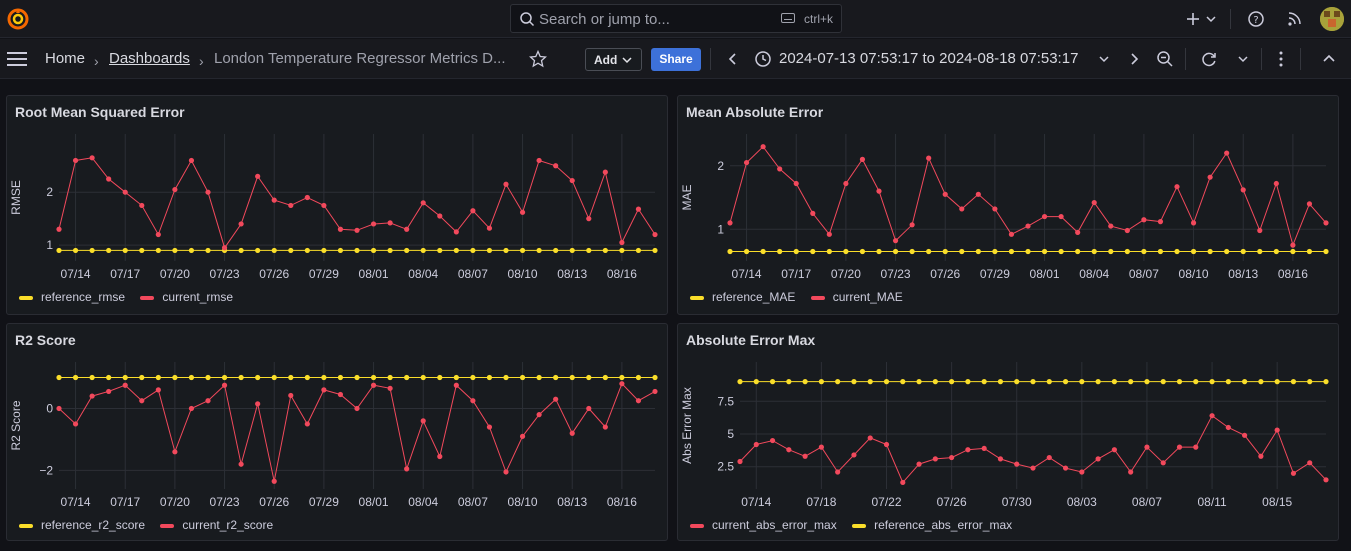 This screenshot has height=551, width=1351. What do you see at coordinates (1082, 502) in the screenshot?
I see `x-tick-label: 08/03` at bounding box center [1082, 502].